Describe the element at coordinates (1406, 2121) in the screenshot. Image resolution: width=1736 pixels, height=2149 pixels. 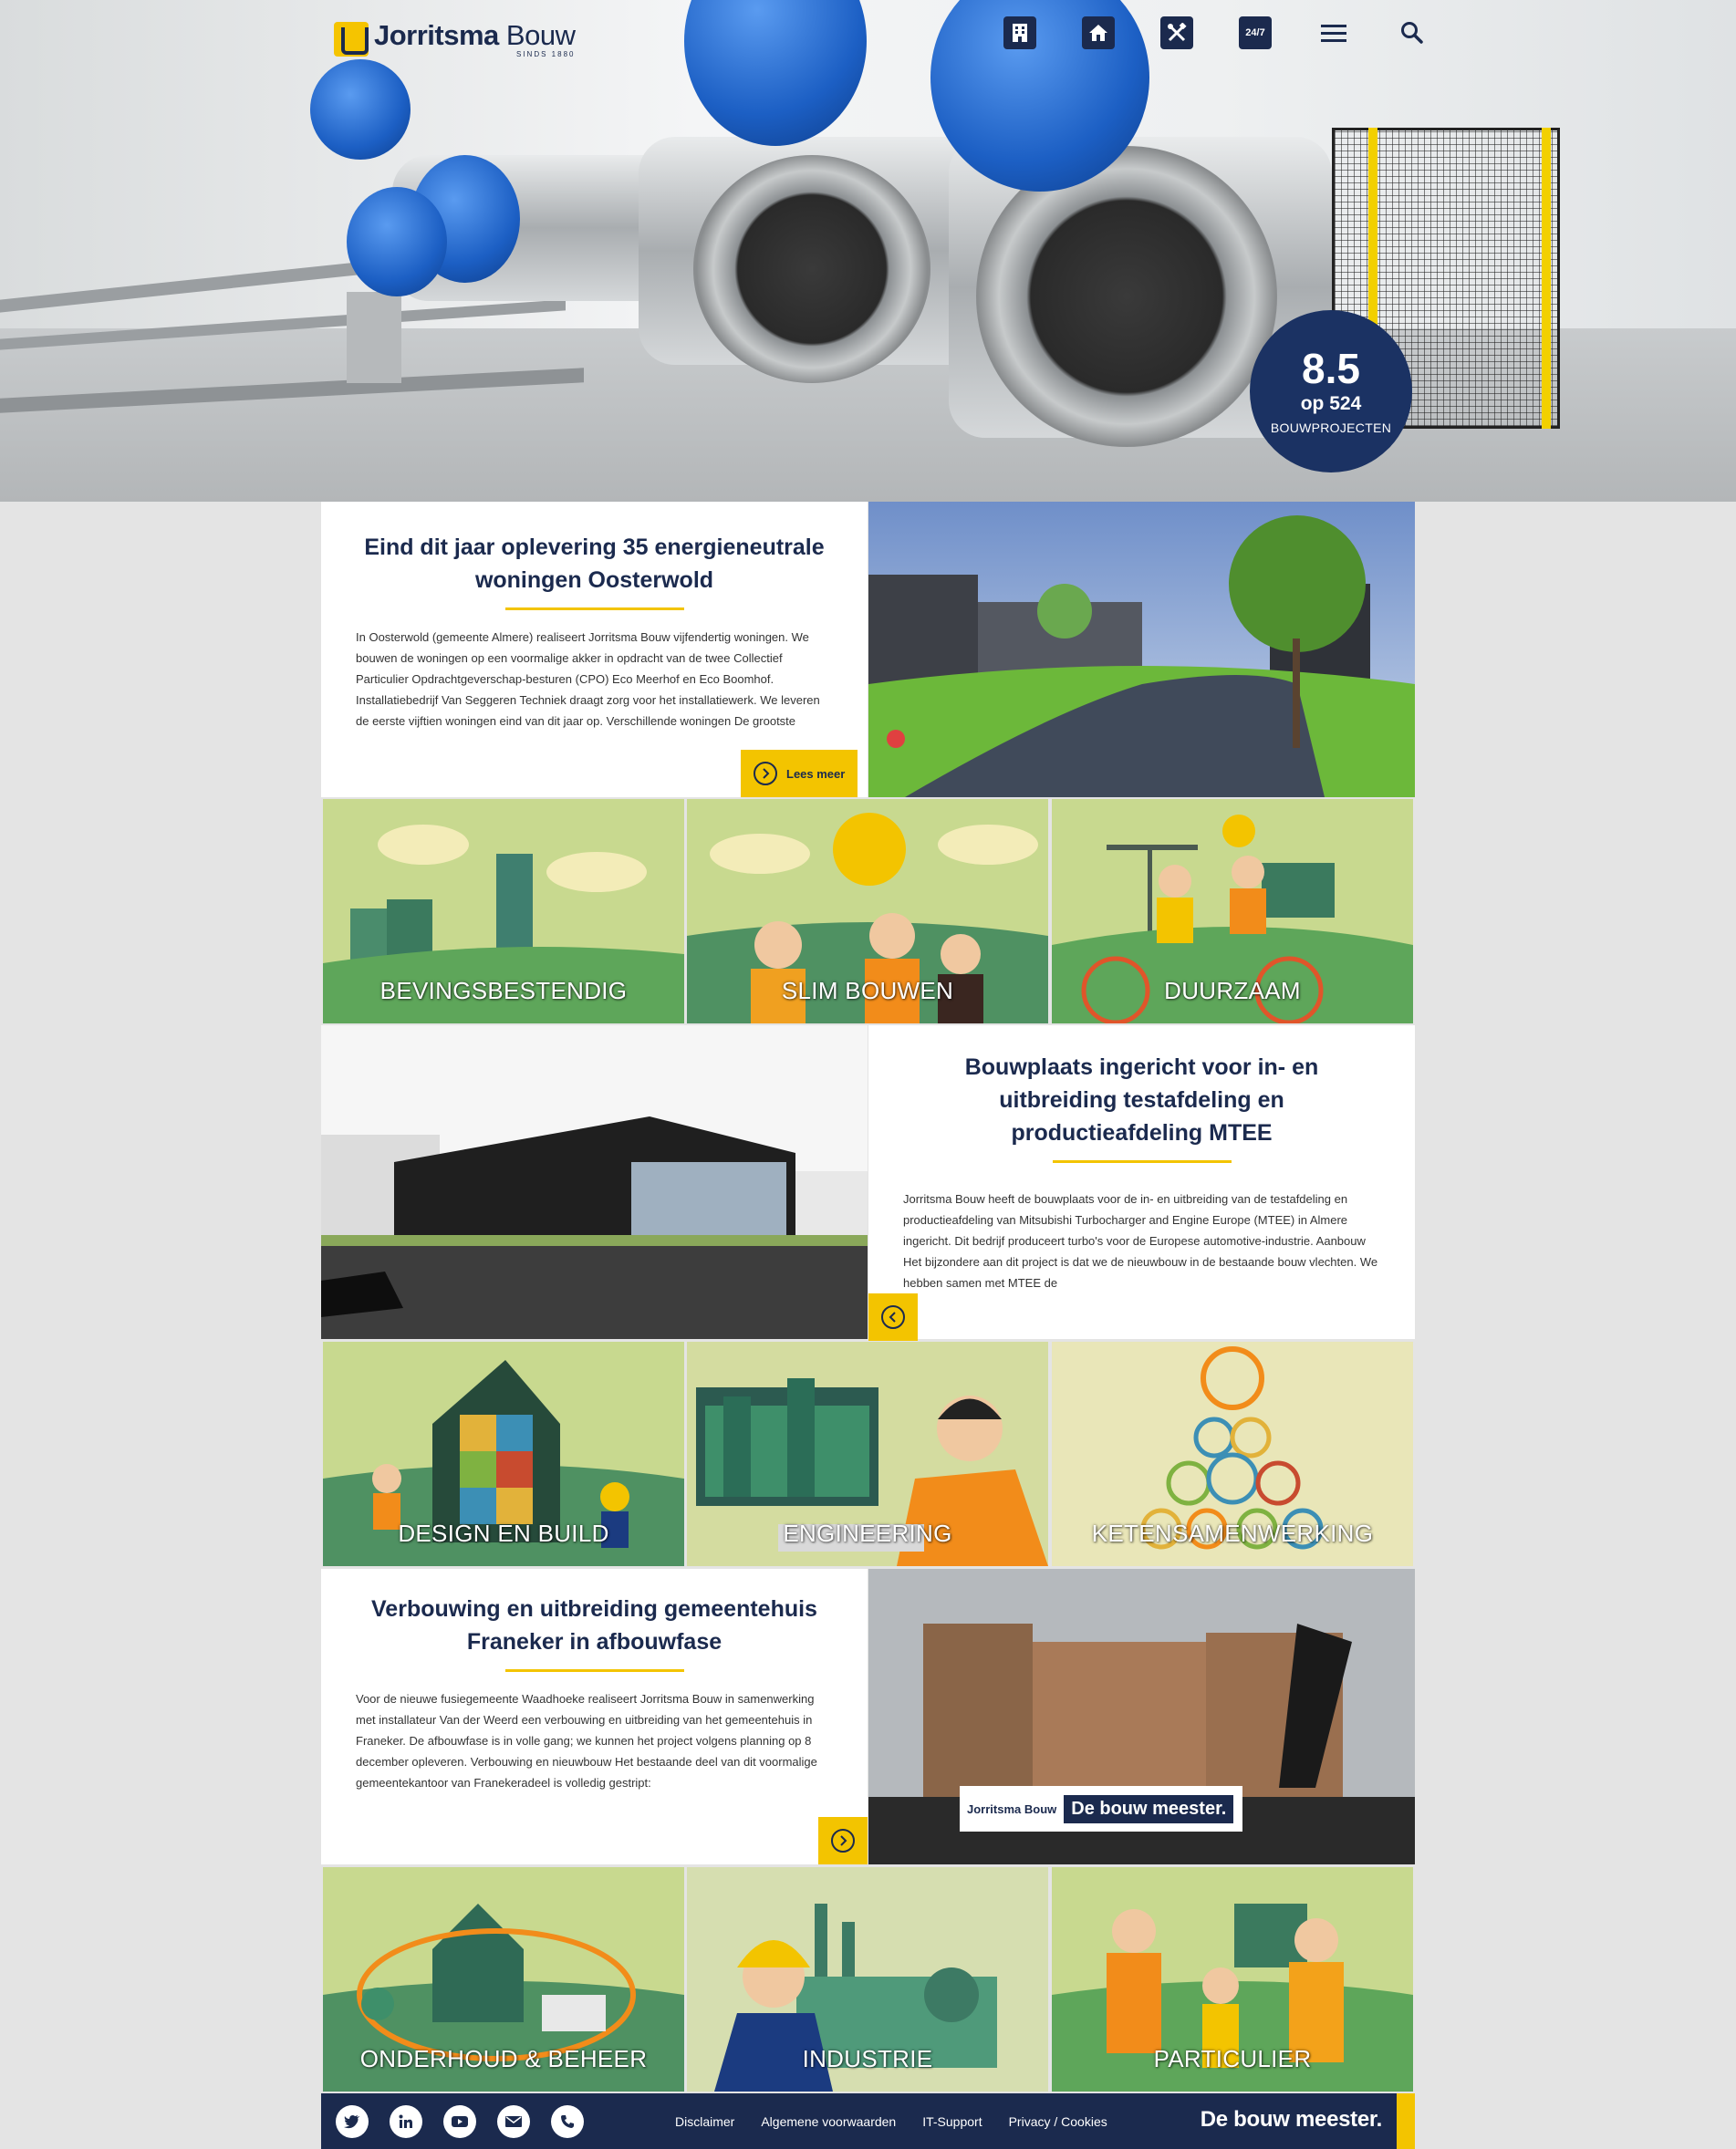
I see `footer-accent` at that location.